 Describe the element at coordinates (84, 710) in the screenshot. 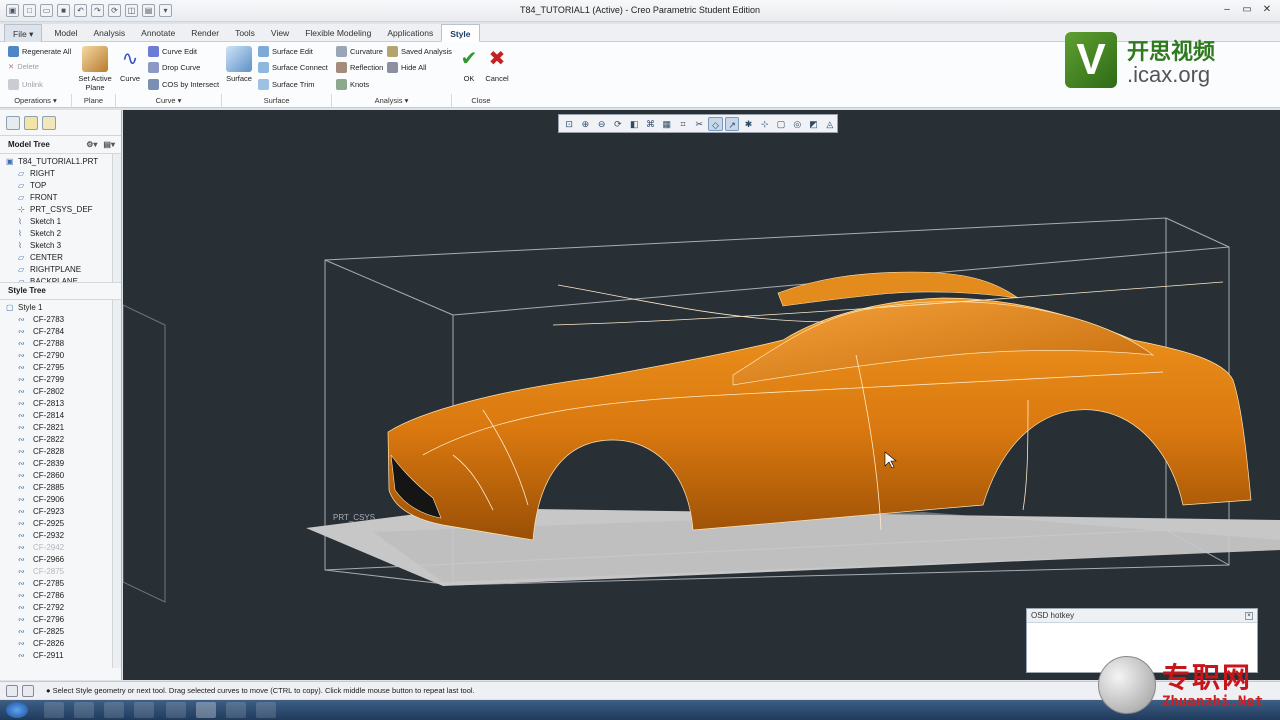

I see `taskbar-app-2-icon` at that location.